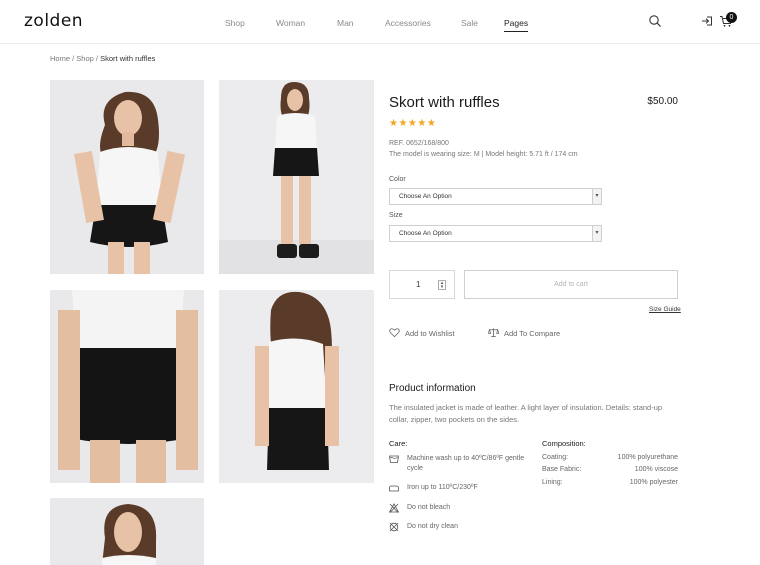 The width and height of the screenshot is (760, 565). I want to click on nav-item-sale: Sale, so click(469, 23).